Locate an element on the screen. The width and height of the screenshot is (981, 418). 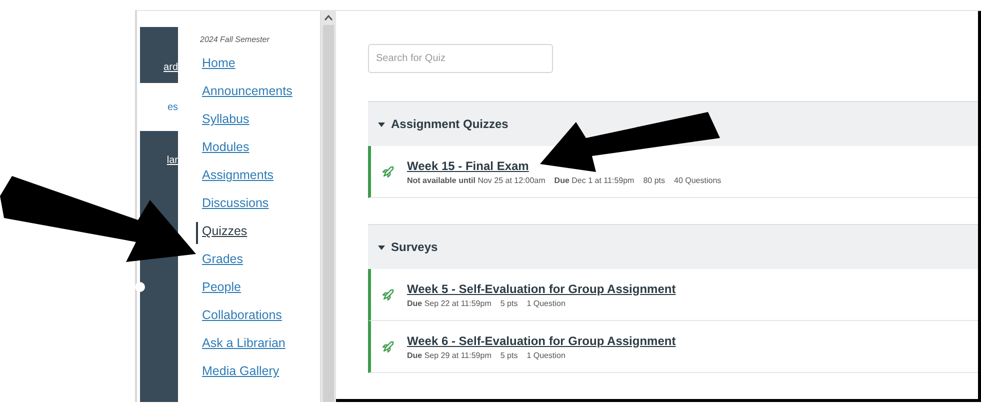
course-nav-link: Syllabus is located at coordinates (260, 124).